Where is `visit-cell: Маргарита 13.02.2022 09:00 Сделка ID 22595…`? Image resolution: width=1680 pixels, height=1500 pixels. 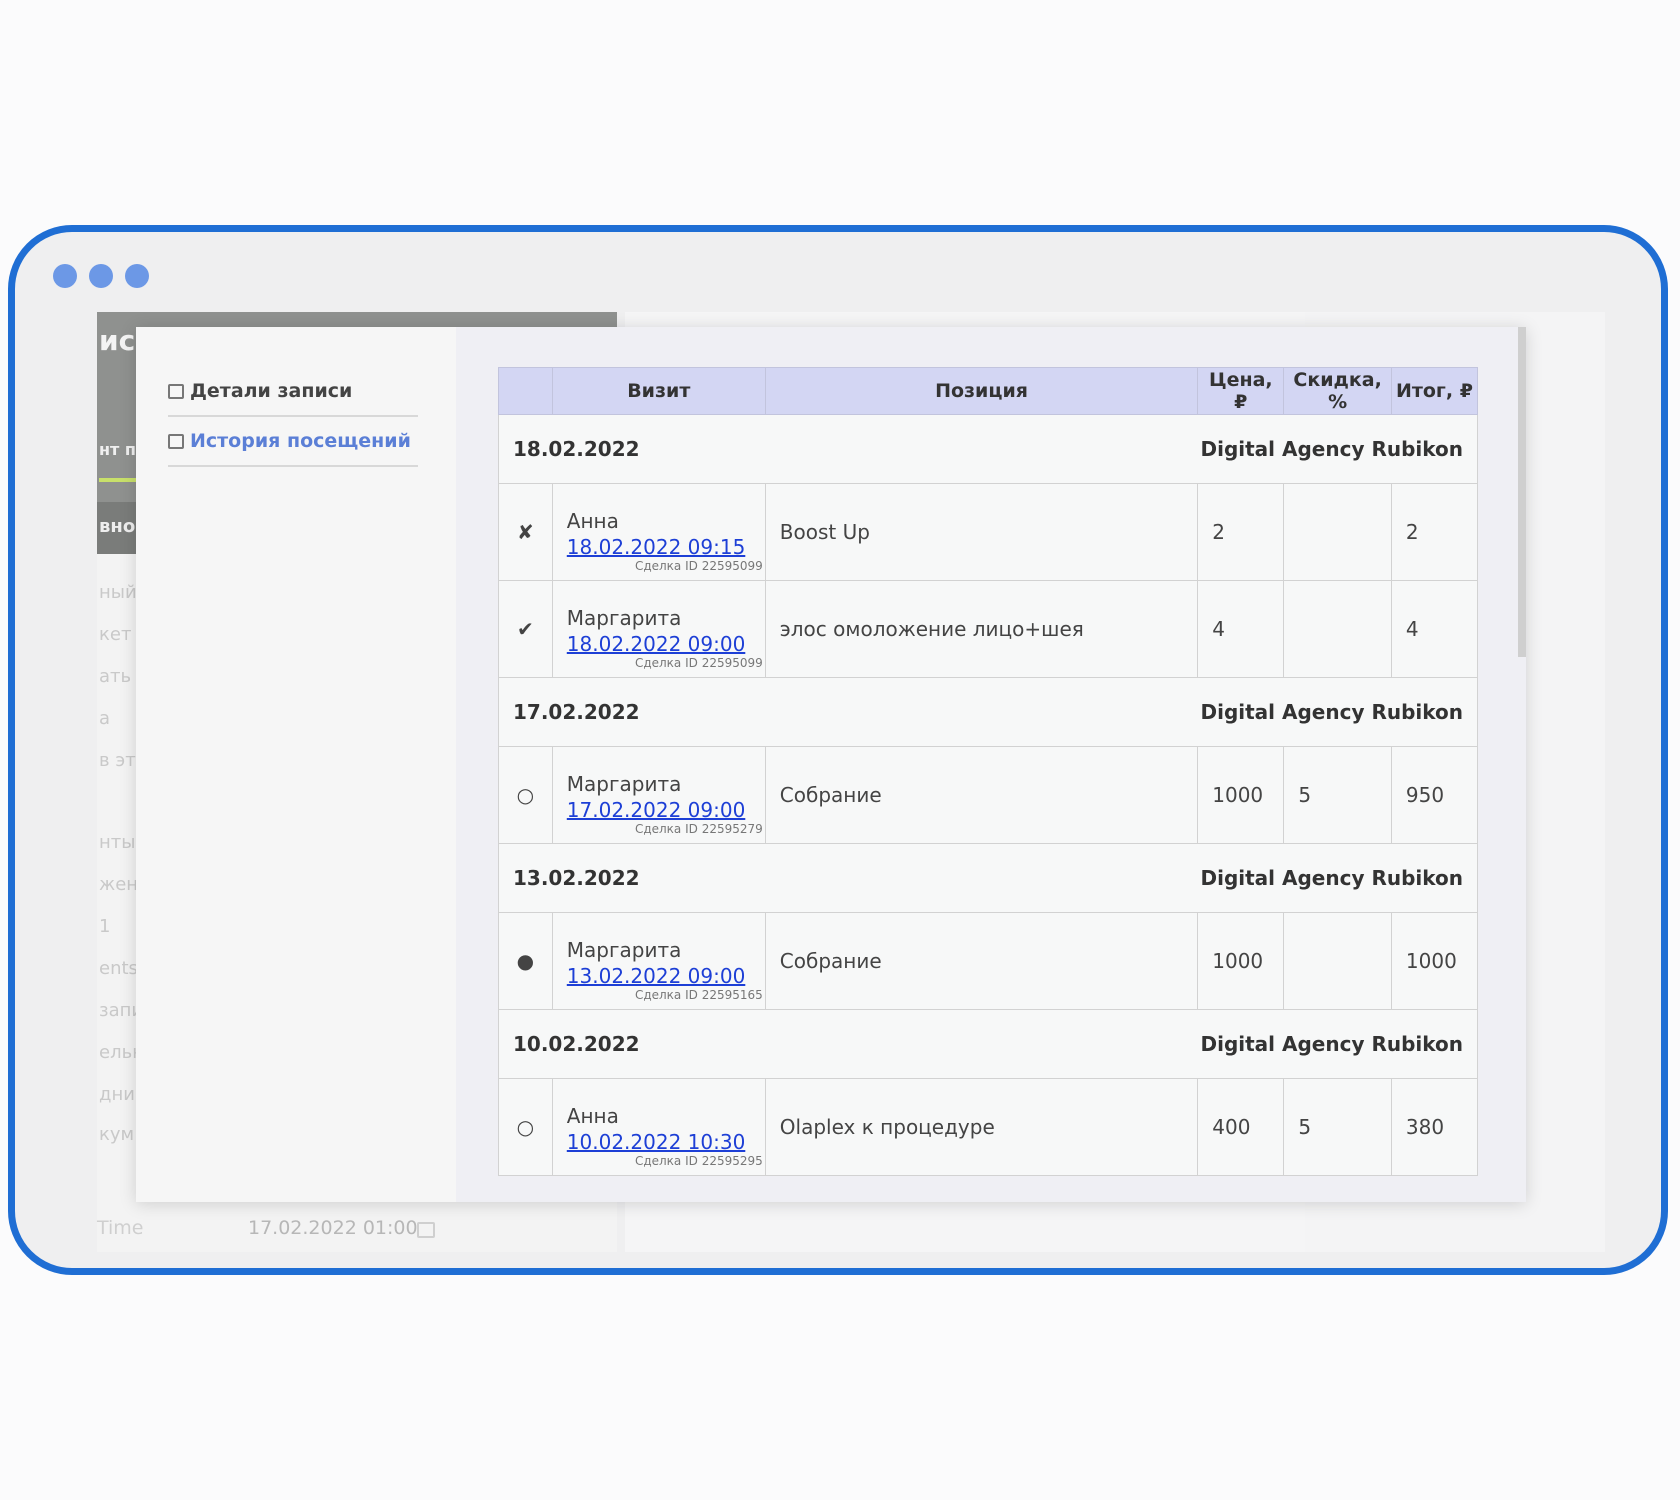 visit-cell: Маргарита 13.02.2022 09:00 Сделка ID 22595… is located at coordinates (658, 961).